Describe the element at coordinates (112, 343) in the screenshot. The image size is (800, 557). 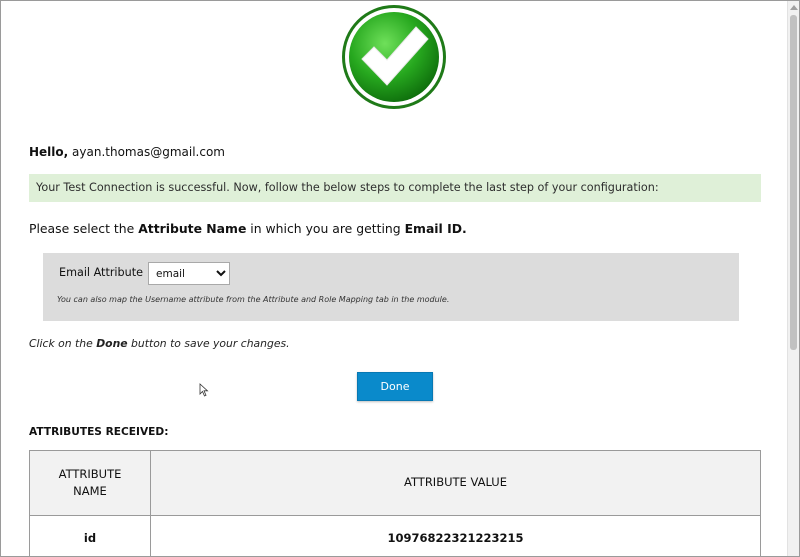
I see `done-note-bold: Done` at that location.